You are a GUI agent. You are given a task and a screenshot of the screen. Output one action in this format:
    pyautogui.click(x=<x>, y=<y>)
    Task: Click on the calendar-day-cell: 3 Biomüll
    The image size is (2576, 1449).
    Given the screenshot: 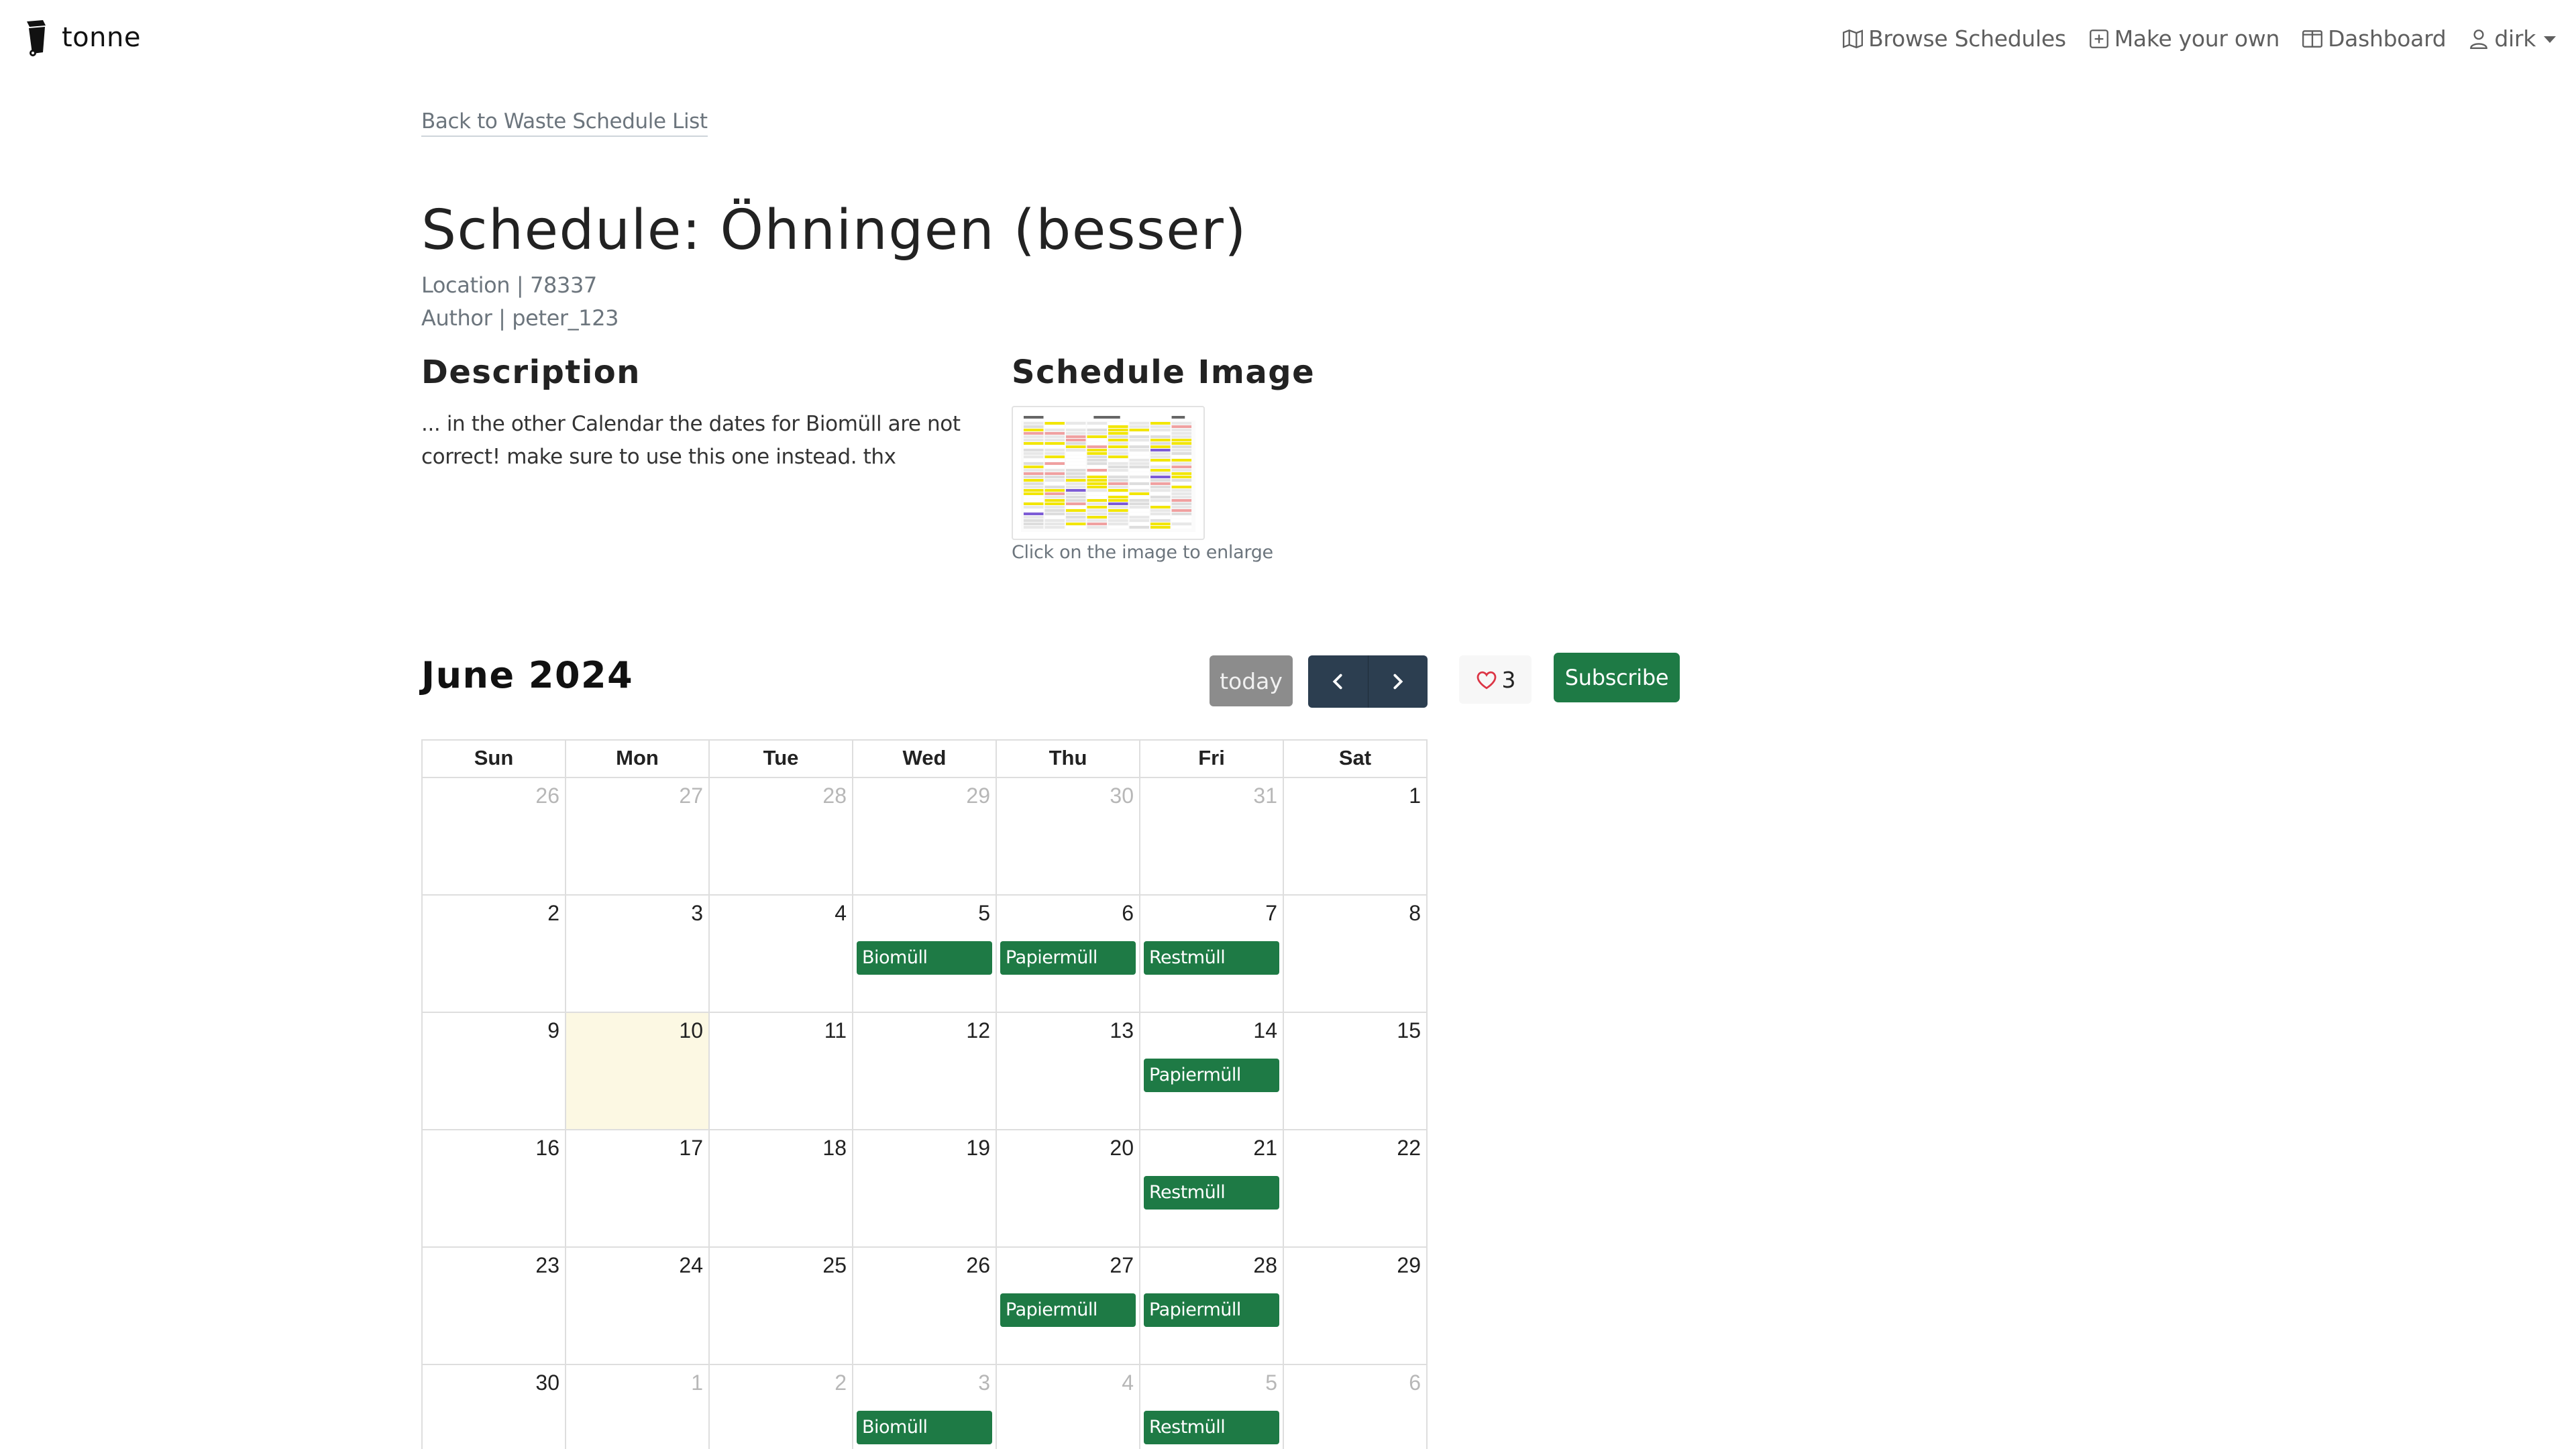 What is the action you would take?
    pyautogui.click(x=925, y=1407)
    